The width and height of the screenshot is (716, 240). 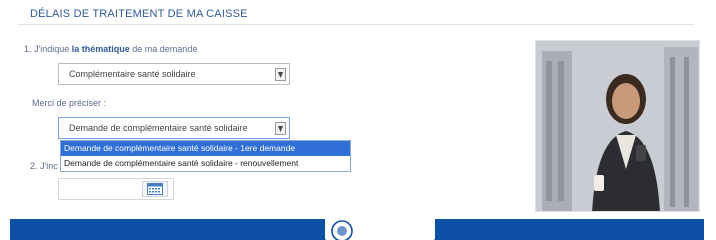 What do you see at coordinates (356, 24) in the screenshot?
I see `header-divider` at bounding box center [356, 24].